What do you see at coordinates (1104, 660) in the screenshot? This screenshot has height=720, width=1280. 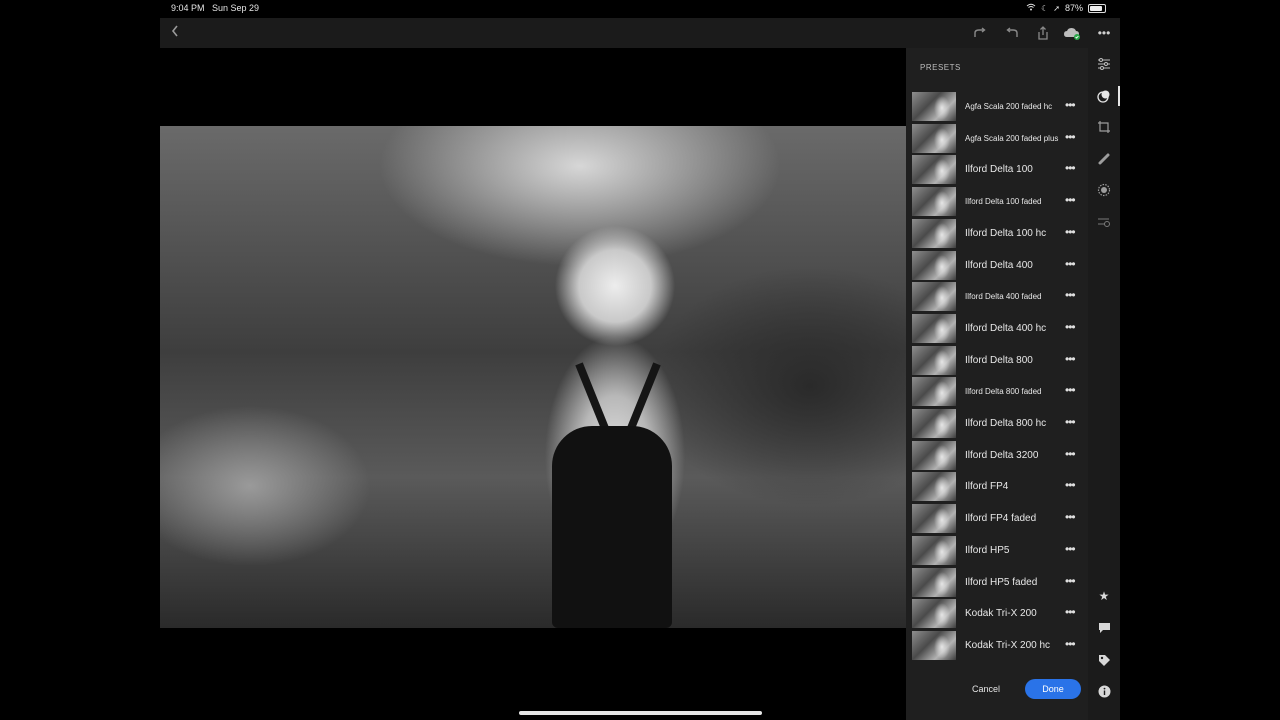 I see `tag-icon` at bounding box center [1104, 660].